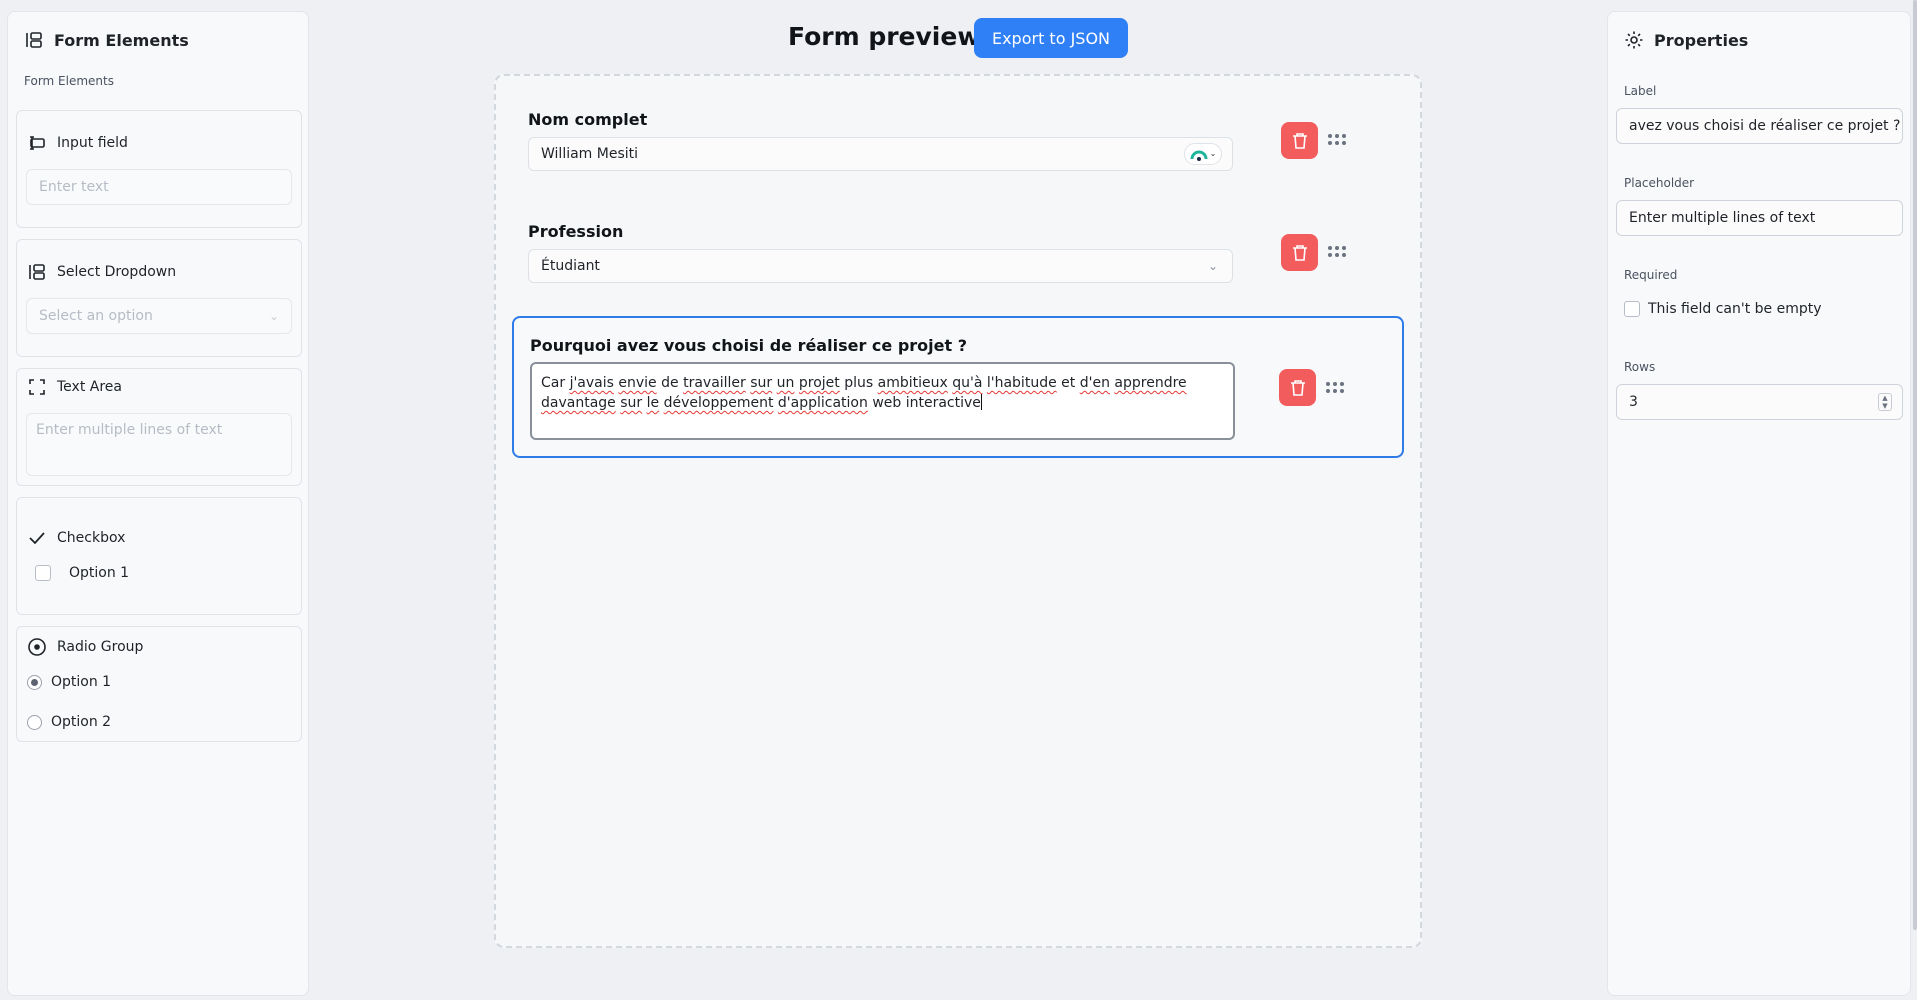  What do you see at coordinates (1759, 40) in the screenshot?
I see `properties-header: Properties` at bounding box center [1759, 40].